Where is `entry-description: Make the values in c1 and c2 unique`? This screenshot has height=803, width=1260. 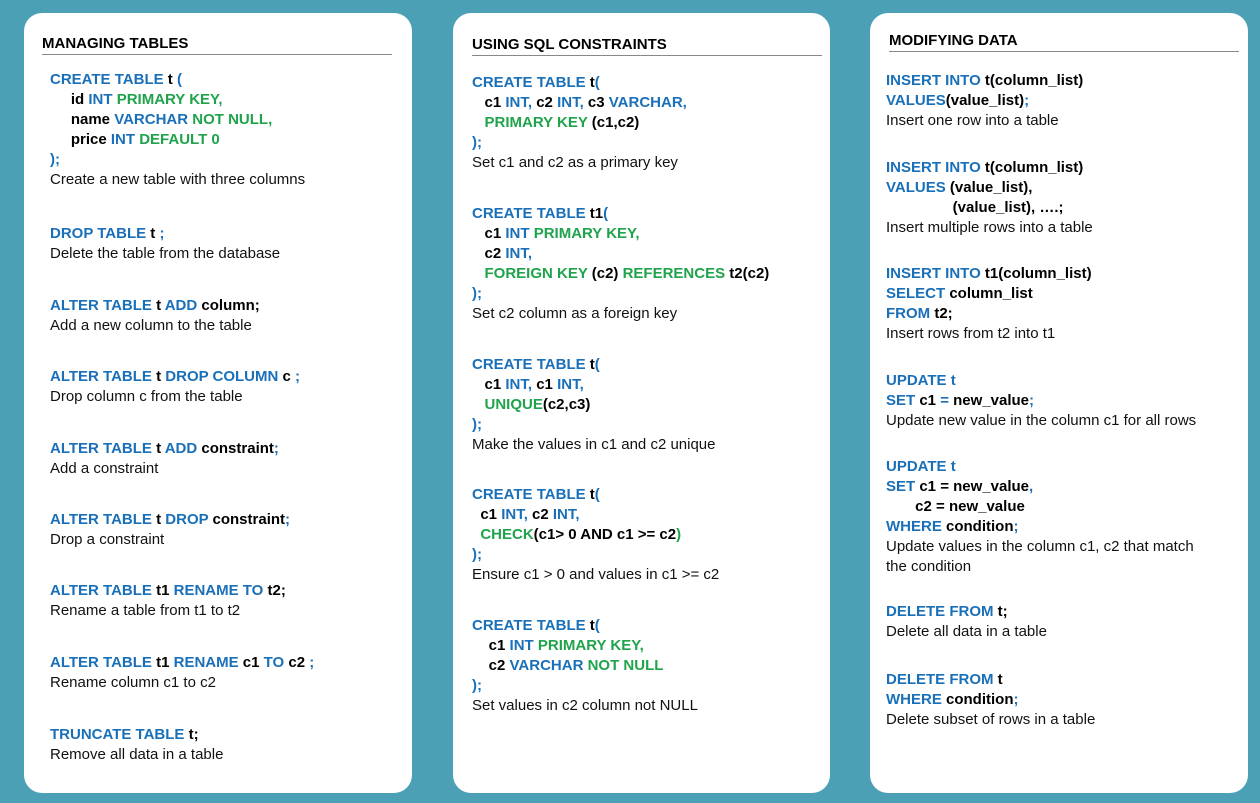 entry-description: Make the values in c1 and c2 unique is located at coordinates (594, 444).